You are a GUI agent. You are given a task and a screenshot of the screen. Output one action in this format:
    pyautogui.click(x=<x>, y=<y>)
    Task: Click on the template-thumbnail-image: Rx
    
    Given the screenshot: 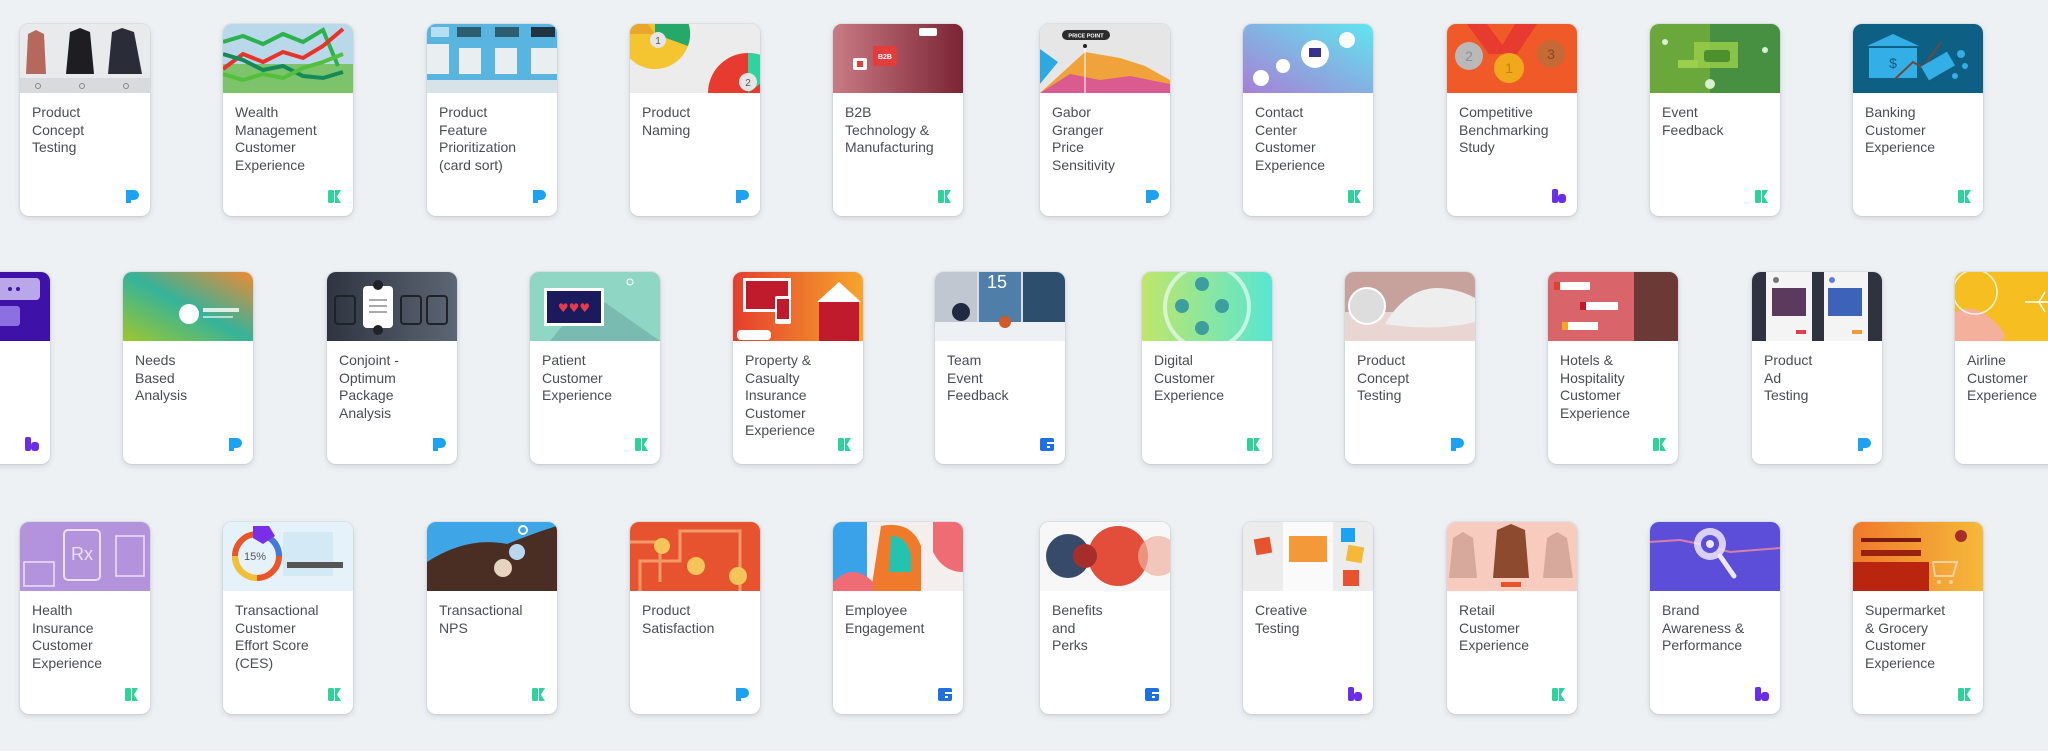 What is the action you would take?
    pyautogui.click(x=85, y=556)
    